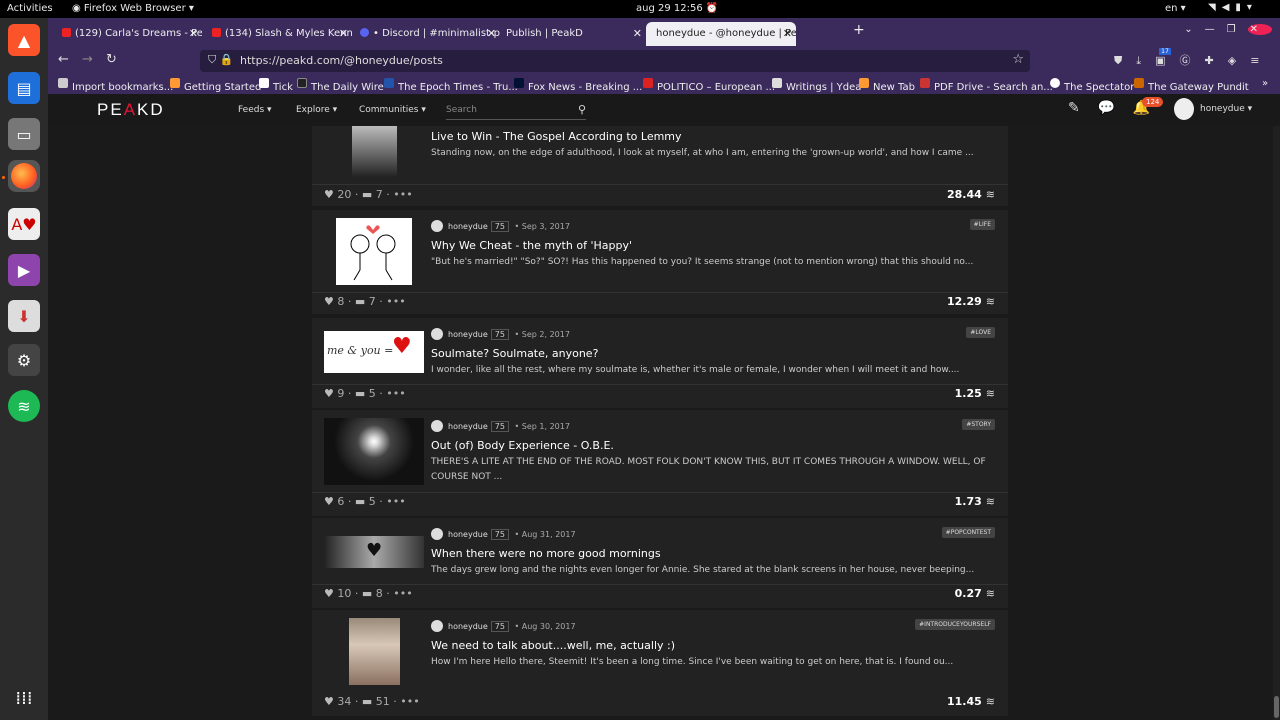 The image size is (1280, 720). What do you see at coordinates (531, 245) in the screenshot?
I see `post-title: Why We Cheat - the myth of 'Happy'` at bounding box center [531, 245].